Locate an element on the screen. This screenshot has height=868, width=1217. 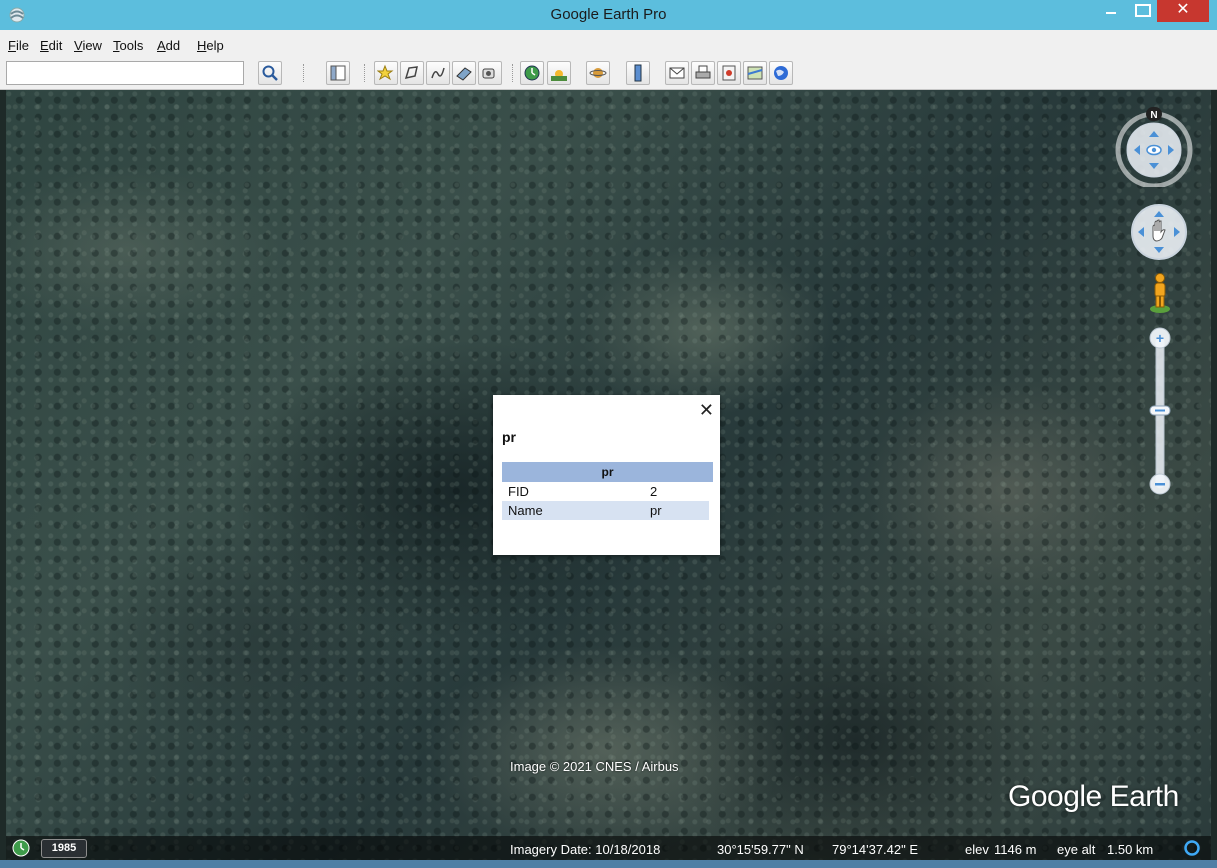
add-image-overlay-button is located at coordinates (464, 73).